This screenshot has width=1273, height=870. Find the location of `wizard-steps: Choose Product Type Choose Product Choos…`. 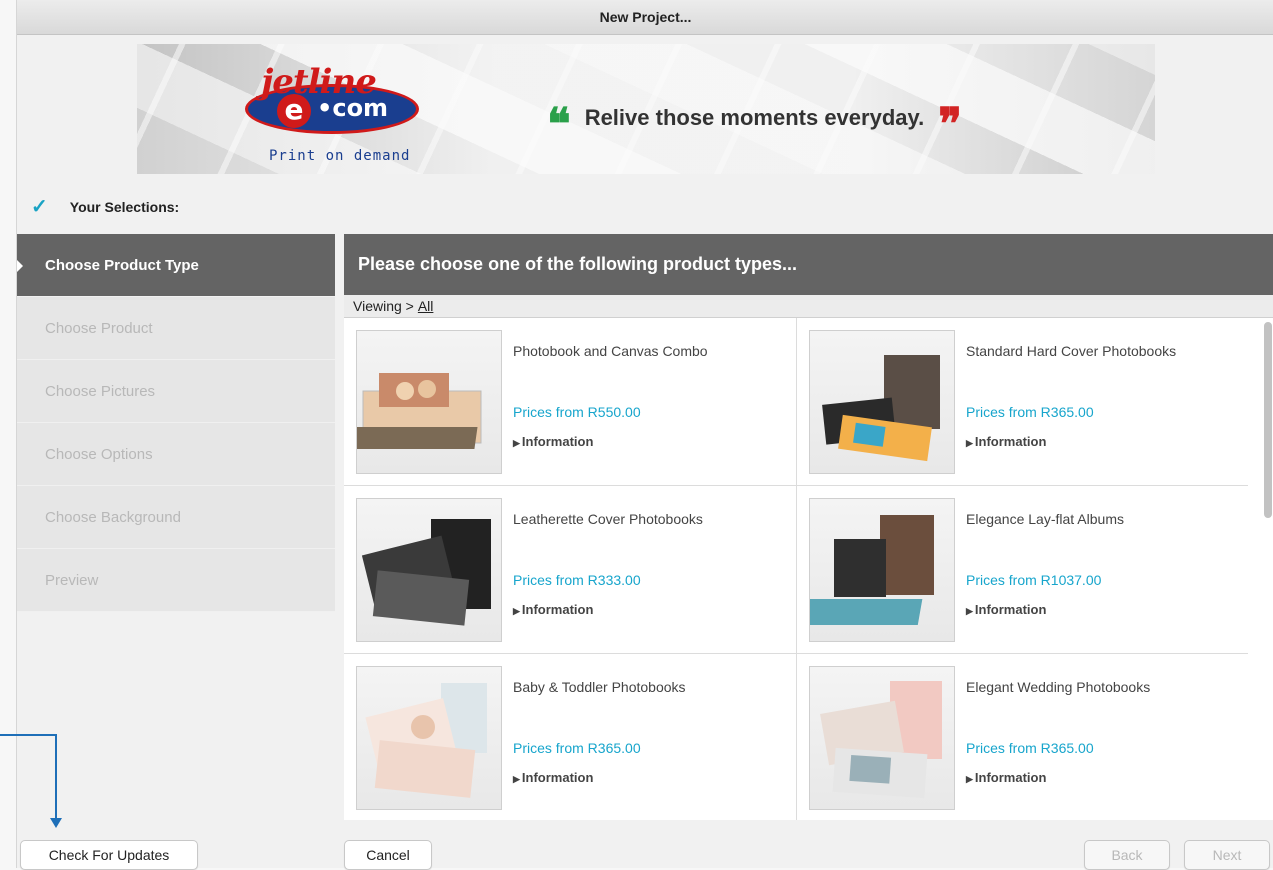

wizard-steps: Choose Product Type Choose Product Choos… is located at coordinates (176, 423).